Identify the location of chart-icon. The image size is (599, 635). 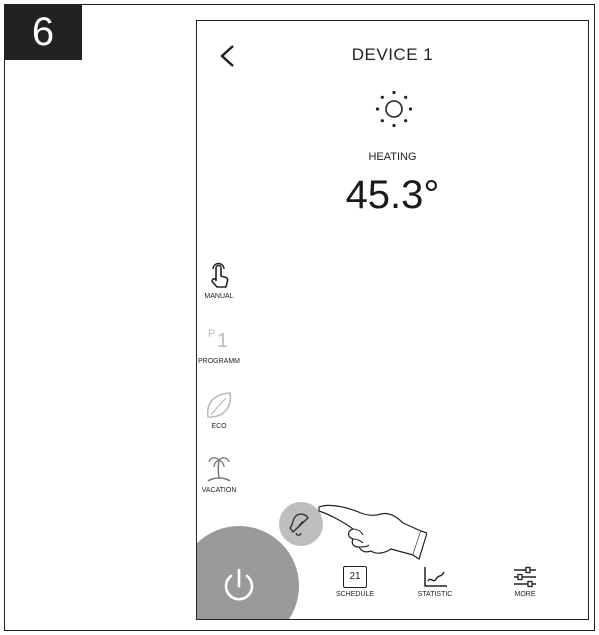
(435, 577).